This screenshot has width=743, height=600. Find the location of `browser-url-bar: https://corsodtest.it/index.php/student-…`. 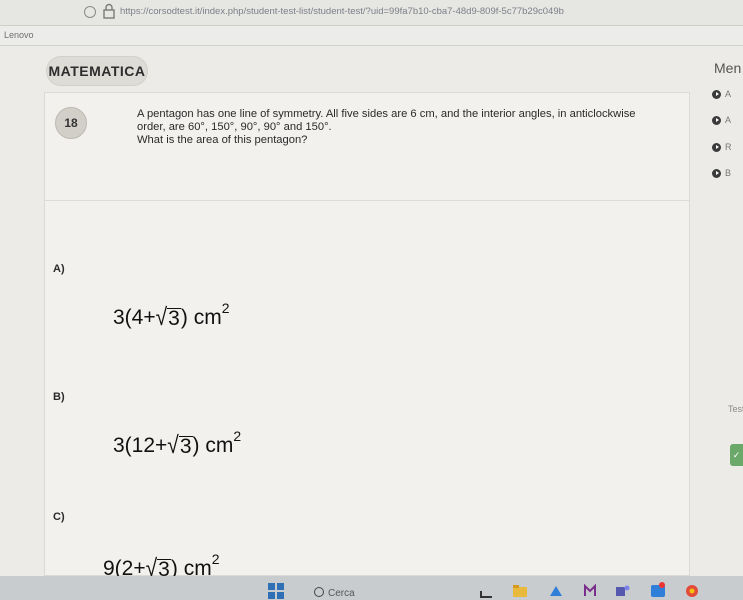

browser-url-bar: https://corsodtest.it/index.php/student-… is located at coordinates (371, 13).